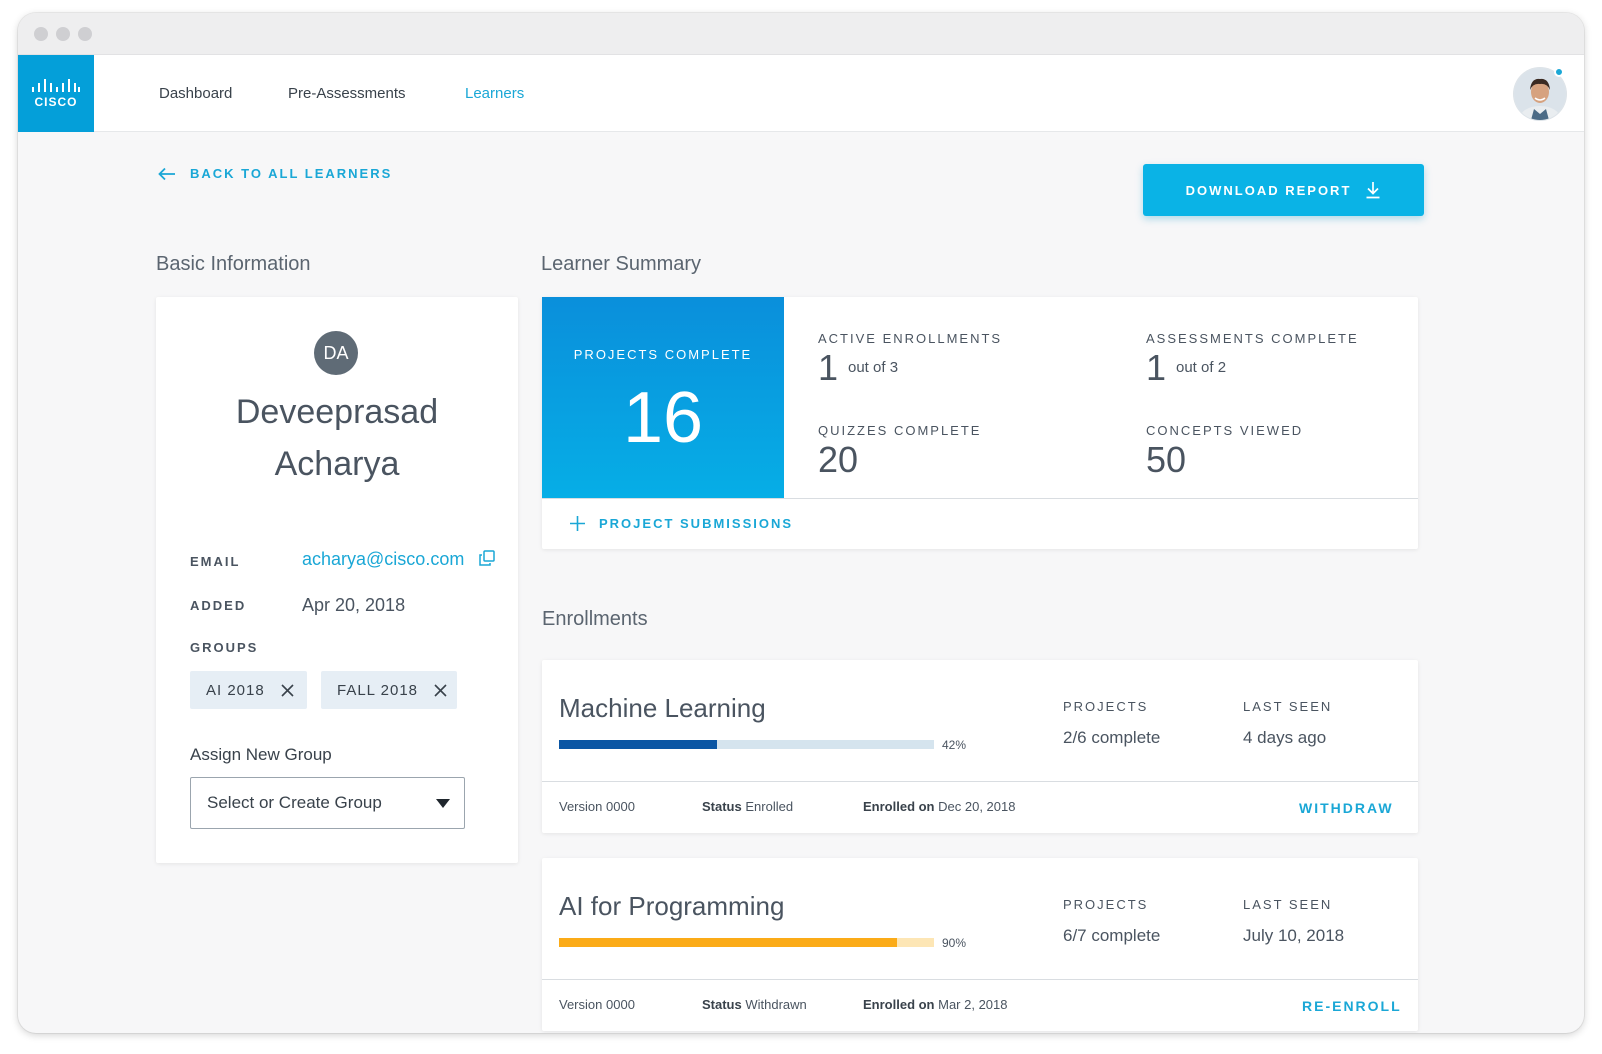 This screenshot has height=1054, width=1602. I want to click on top-navigation: CISCO Dashboard Pre-Assessments Learners, so click(801, 93).